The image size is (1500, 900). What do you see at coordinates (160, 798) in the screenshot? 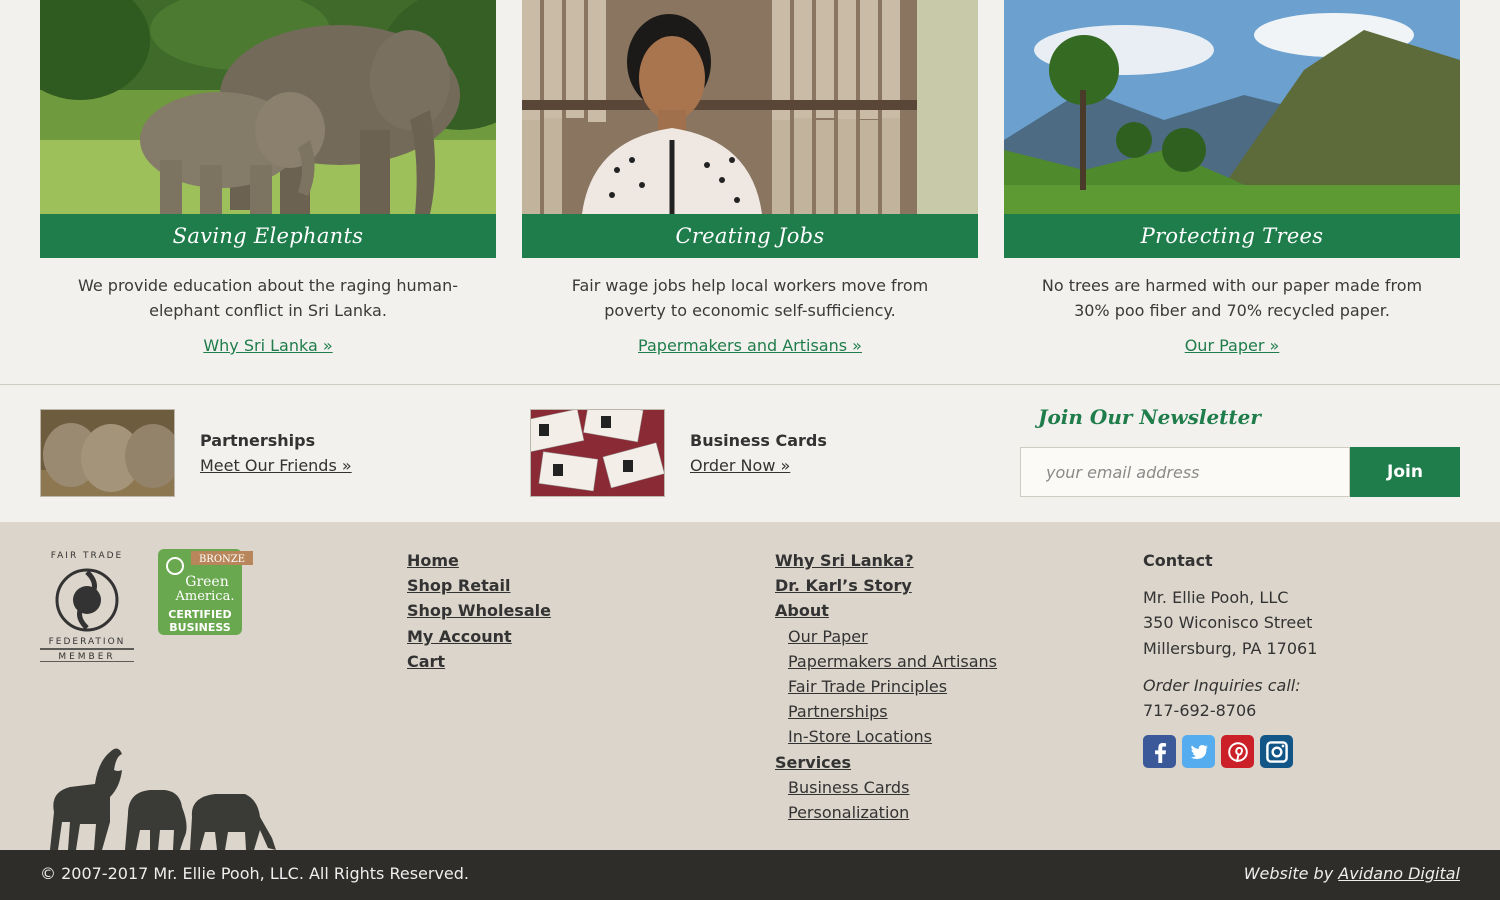
I see `elephant-silhouette-logo` at bounding box center [160, 798].